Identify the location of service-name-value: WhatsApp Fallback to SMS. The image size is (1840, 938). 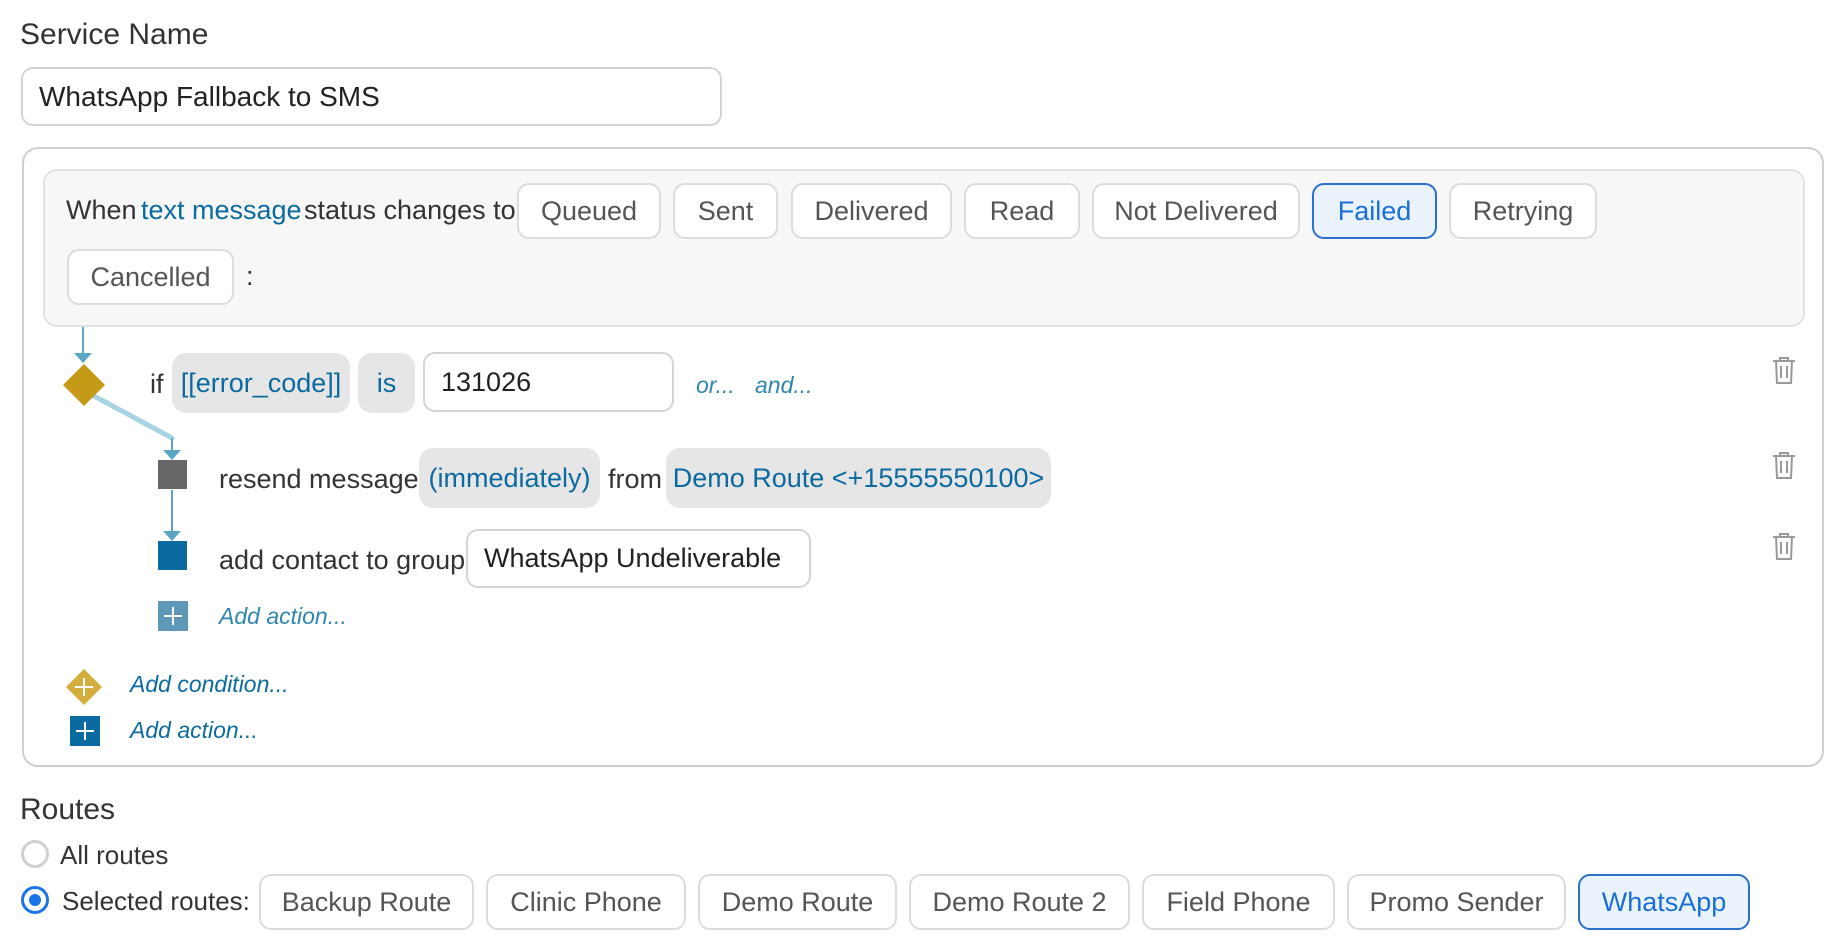
(209, 96).